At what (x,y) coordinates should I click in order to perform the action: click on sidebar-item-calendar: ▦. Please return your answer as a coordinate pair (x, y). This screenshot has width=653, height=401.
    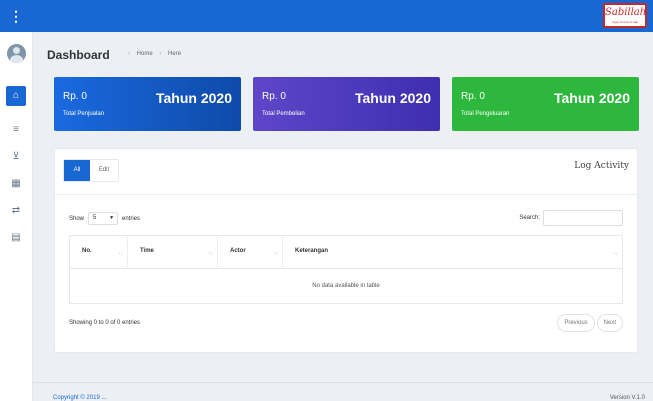
    Looking at the image, I should click on (16, 184).